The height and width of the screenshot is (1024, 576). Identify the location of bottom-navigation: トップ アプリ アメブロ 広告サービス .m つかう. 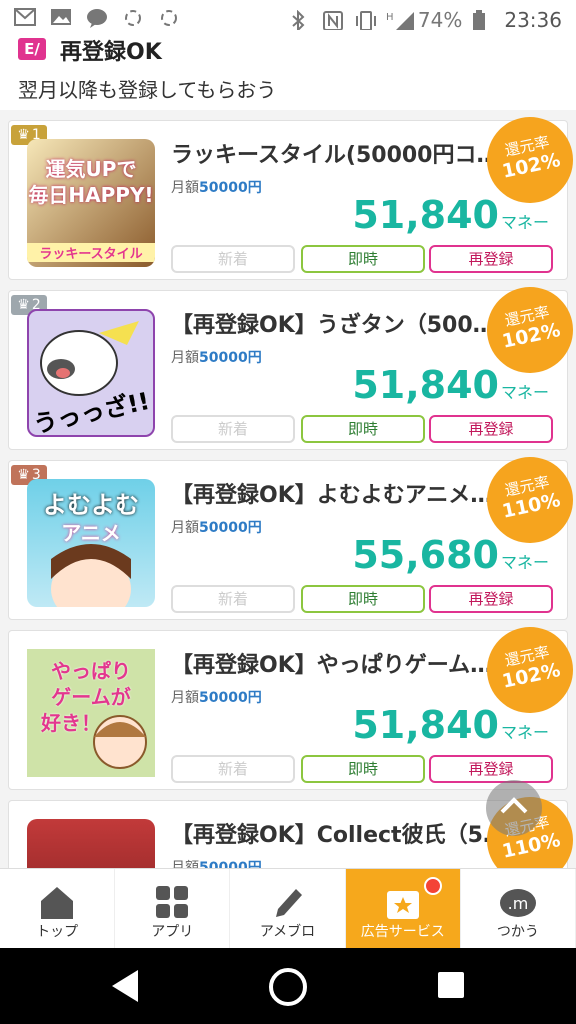
(288, 908).